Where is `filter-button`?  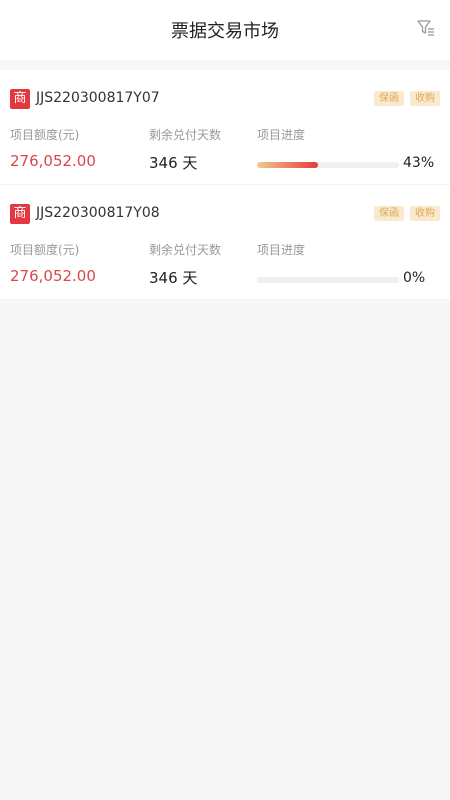
filter-button is located at coordinates (426, 30).